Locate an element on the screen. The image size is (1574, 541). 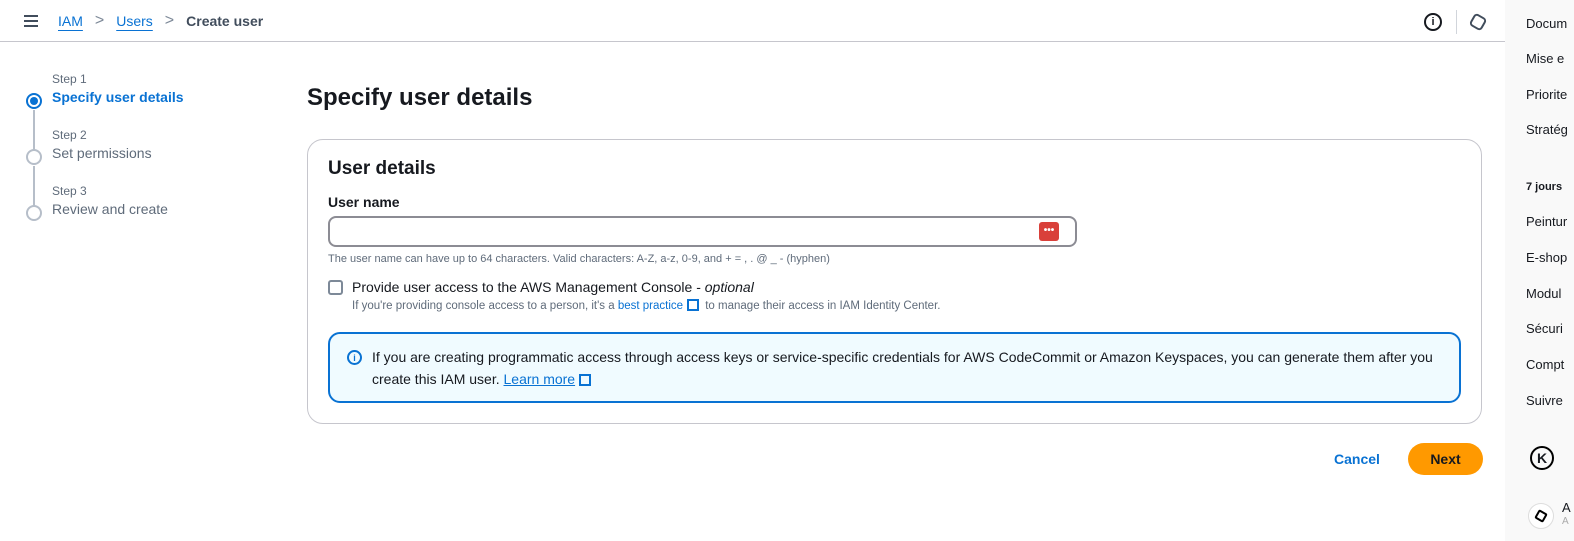
notifications-hex-icon is located at coordinates (1478, 22).